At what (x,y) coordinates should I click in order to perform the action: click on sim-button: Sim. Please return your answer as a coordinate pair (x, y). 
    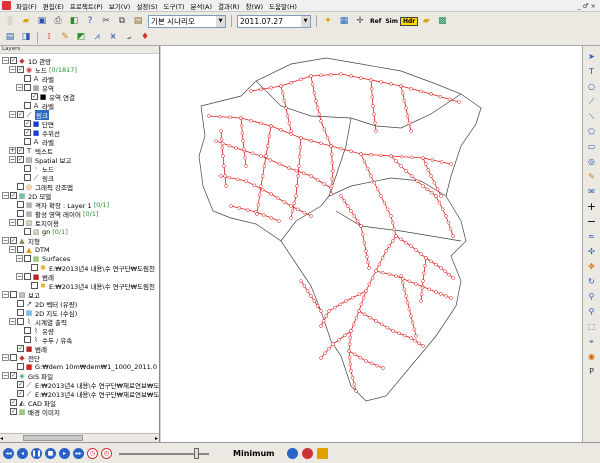
    Looking at the image, I should click on (391, 21).